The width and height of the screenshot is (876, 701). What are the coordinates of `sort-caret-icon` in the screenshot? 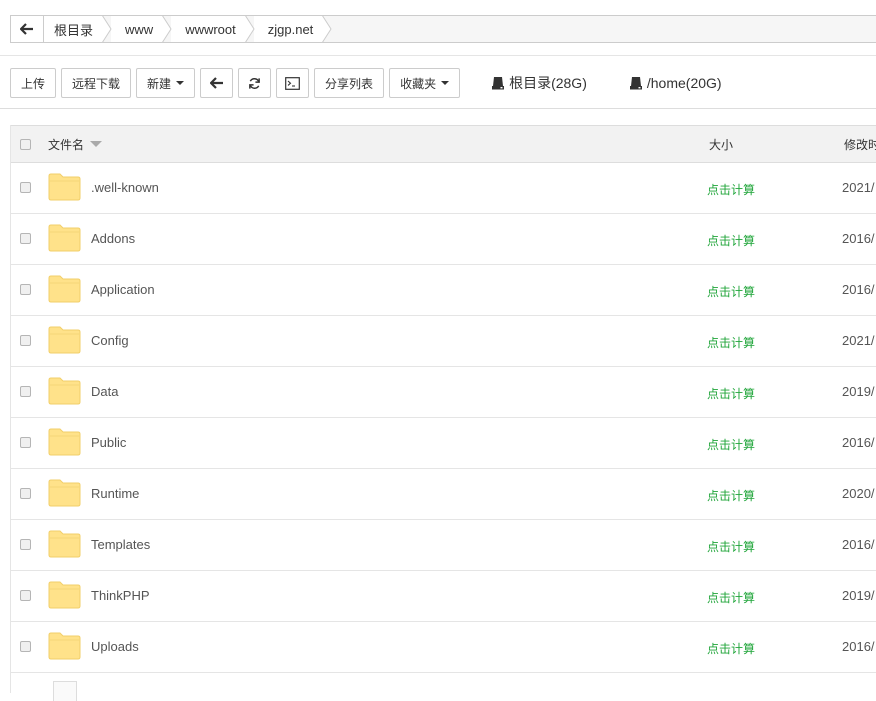 It's located at (96, 144).